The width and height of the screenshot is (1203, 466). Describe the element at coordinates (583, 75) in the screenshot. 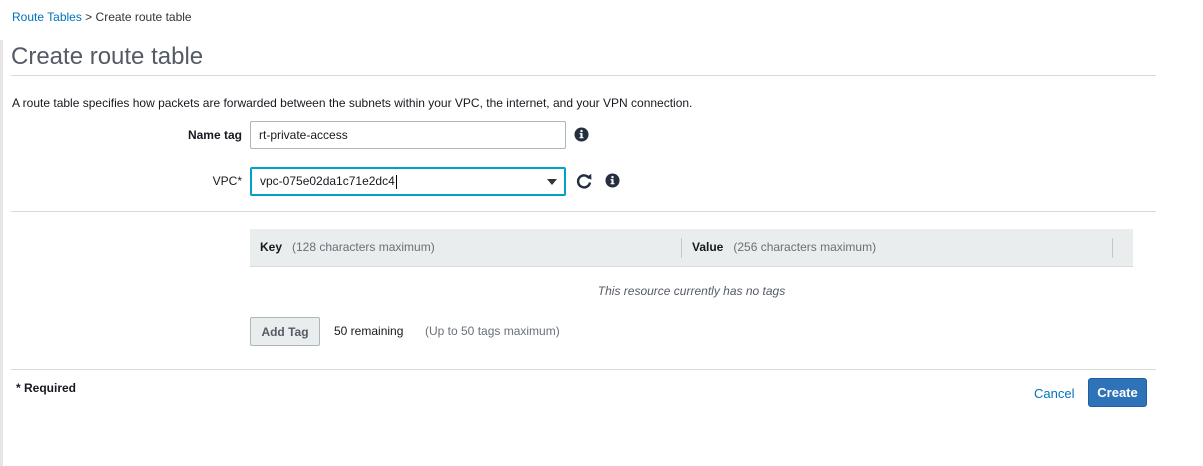

I see `title-divider` at that location.